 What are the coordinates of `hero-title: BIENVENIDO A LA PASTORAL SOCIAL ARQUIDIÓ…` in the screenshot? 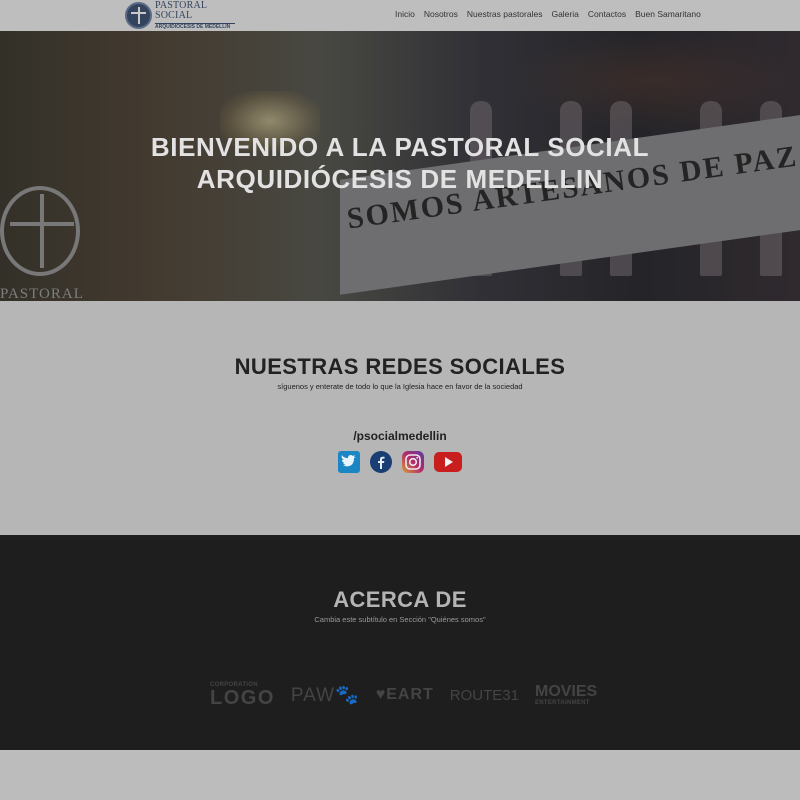 It's located at (400, 163).